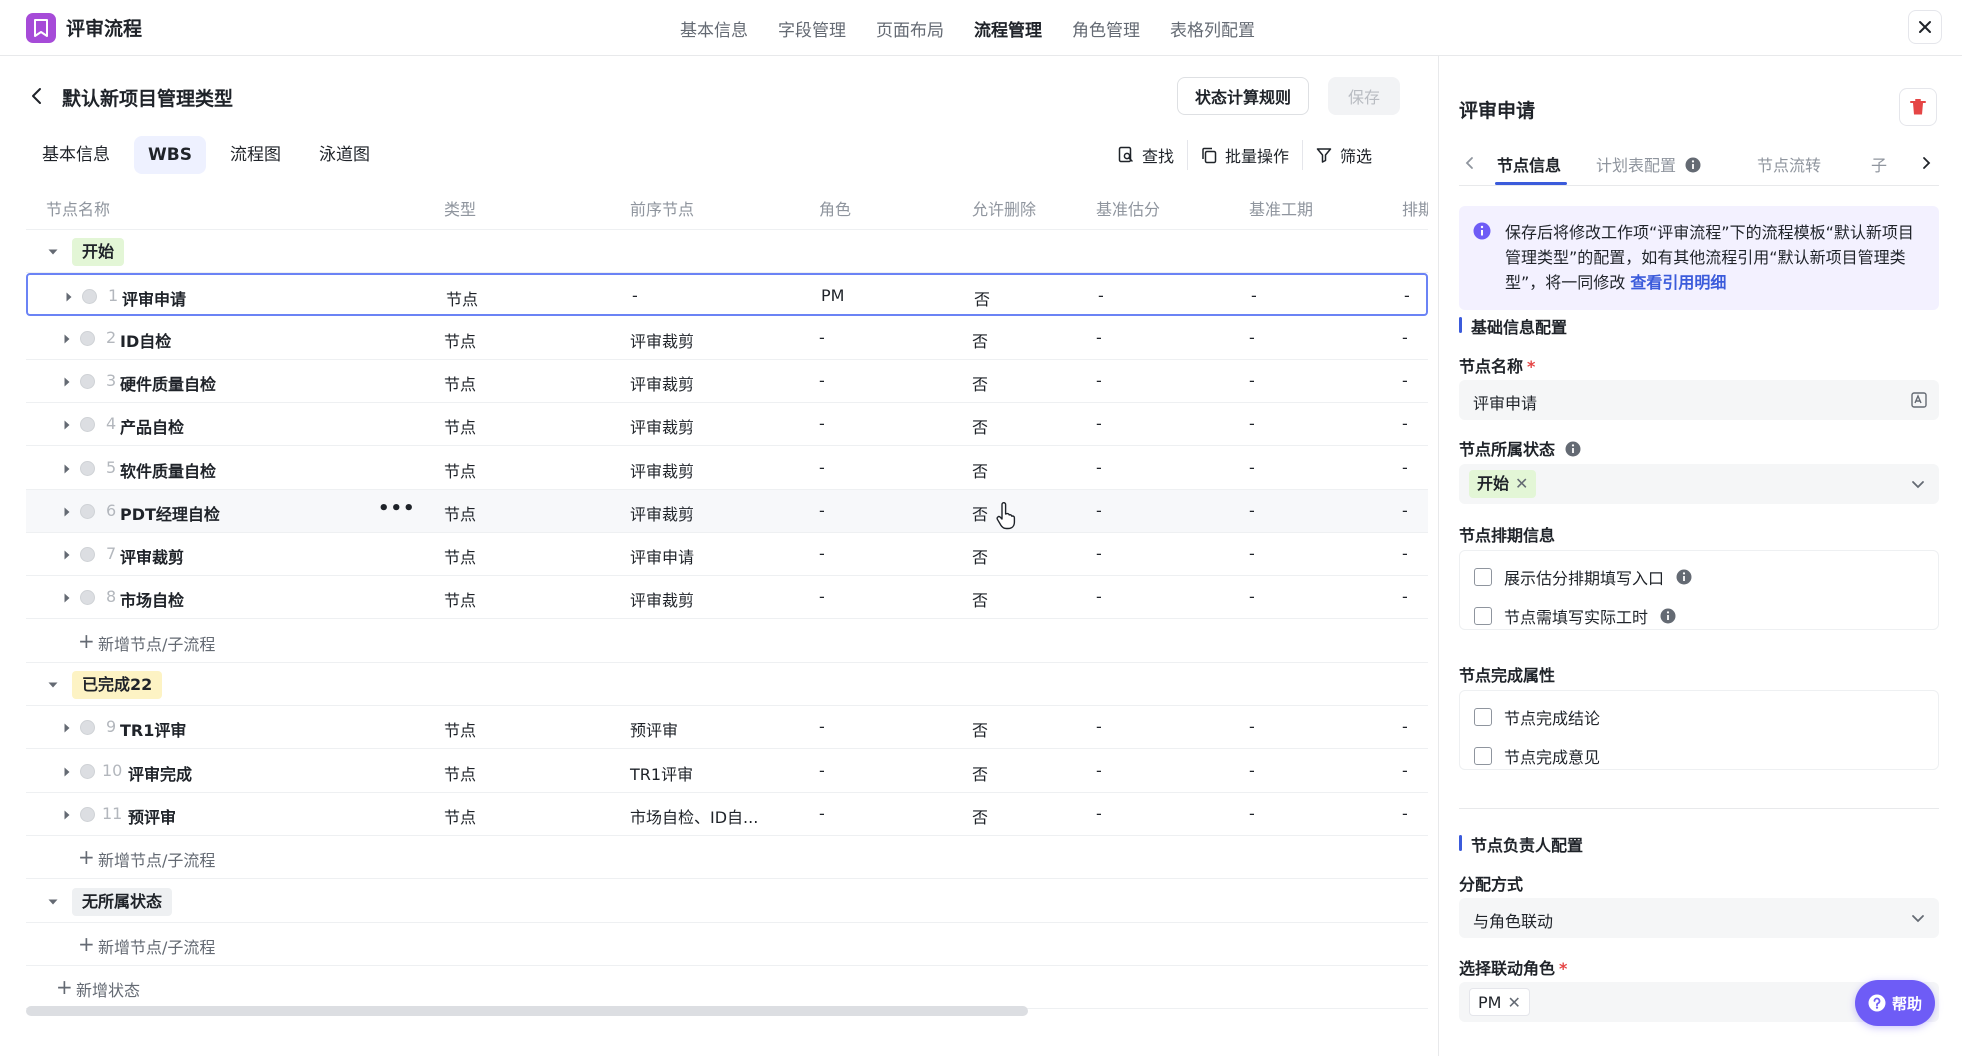 The image size is (1962, 1056). Describe the element at coordinates (89, 297) in the screenshot. I see `status-dot-icon` at that location.